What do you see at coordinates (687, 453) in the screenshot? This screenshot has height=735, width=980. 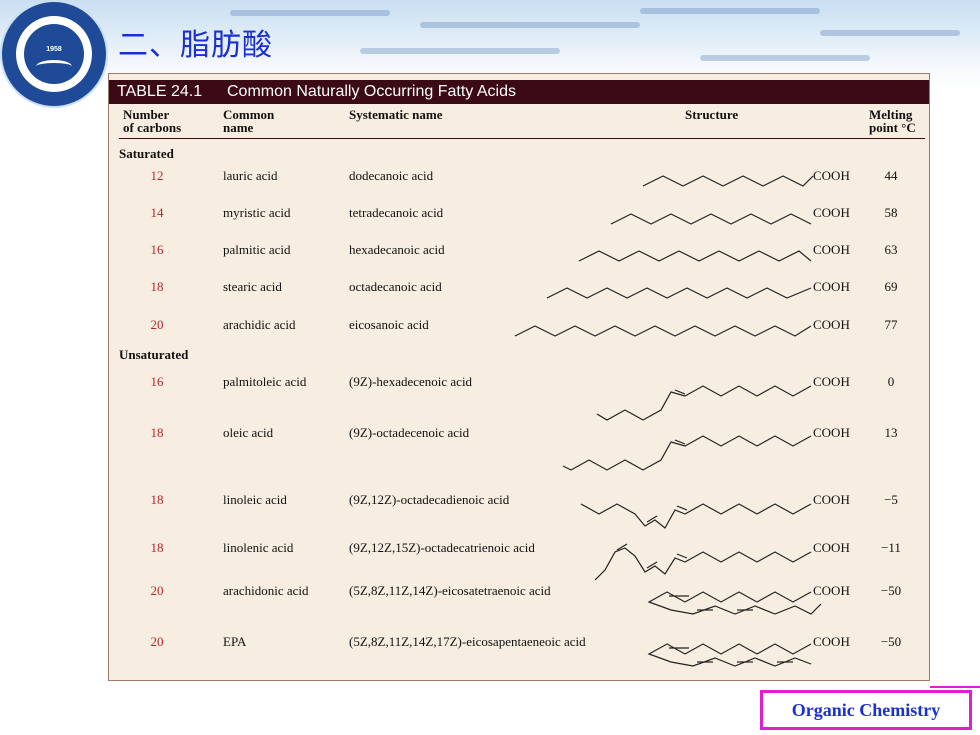 I see `structure-oleic-acid` at bounding box center [687, 453].